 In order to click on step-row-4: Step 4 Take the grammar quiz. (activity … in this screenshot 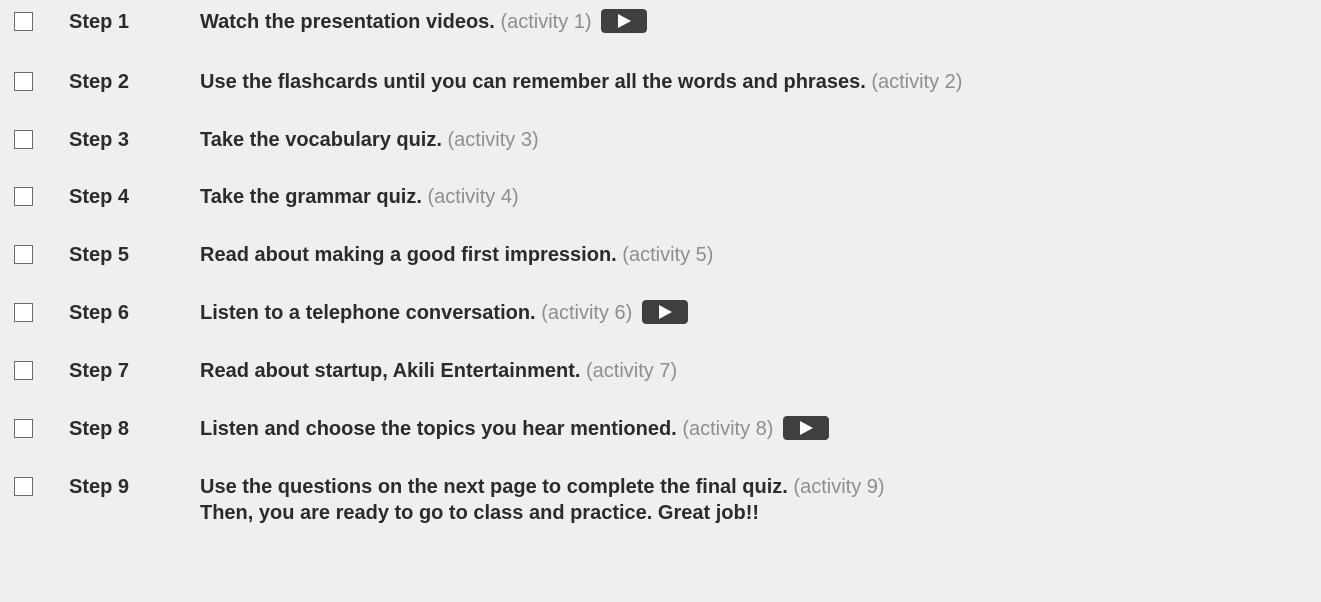, I will do `click(660, 197)`.